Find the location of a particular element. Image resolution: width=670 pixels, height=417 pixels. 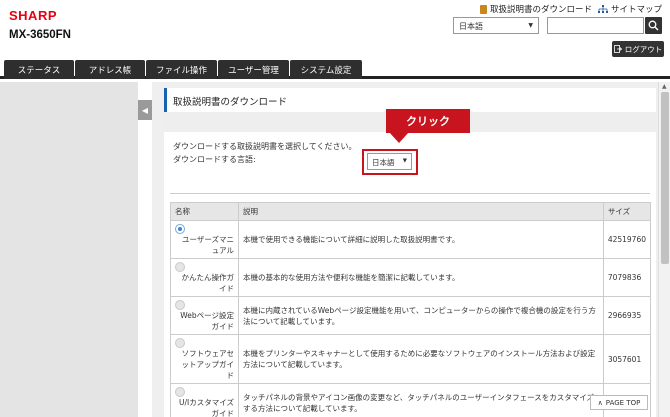

click-callout: クリック is located at coordinates (428, 121).